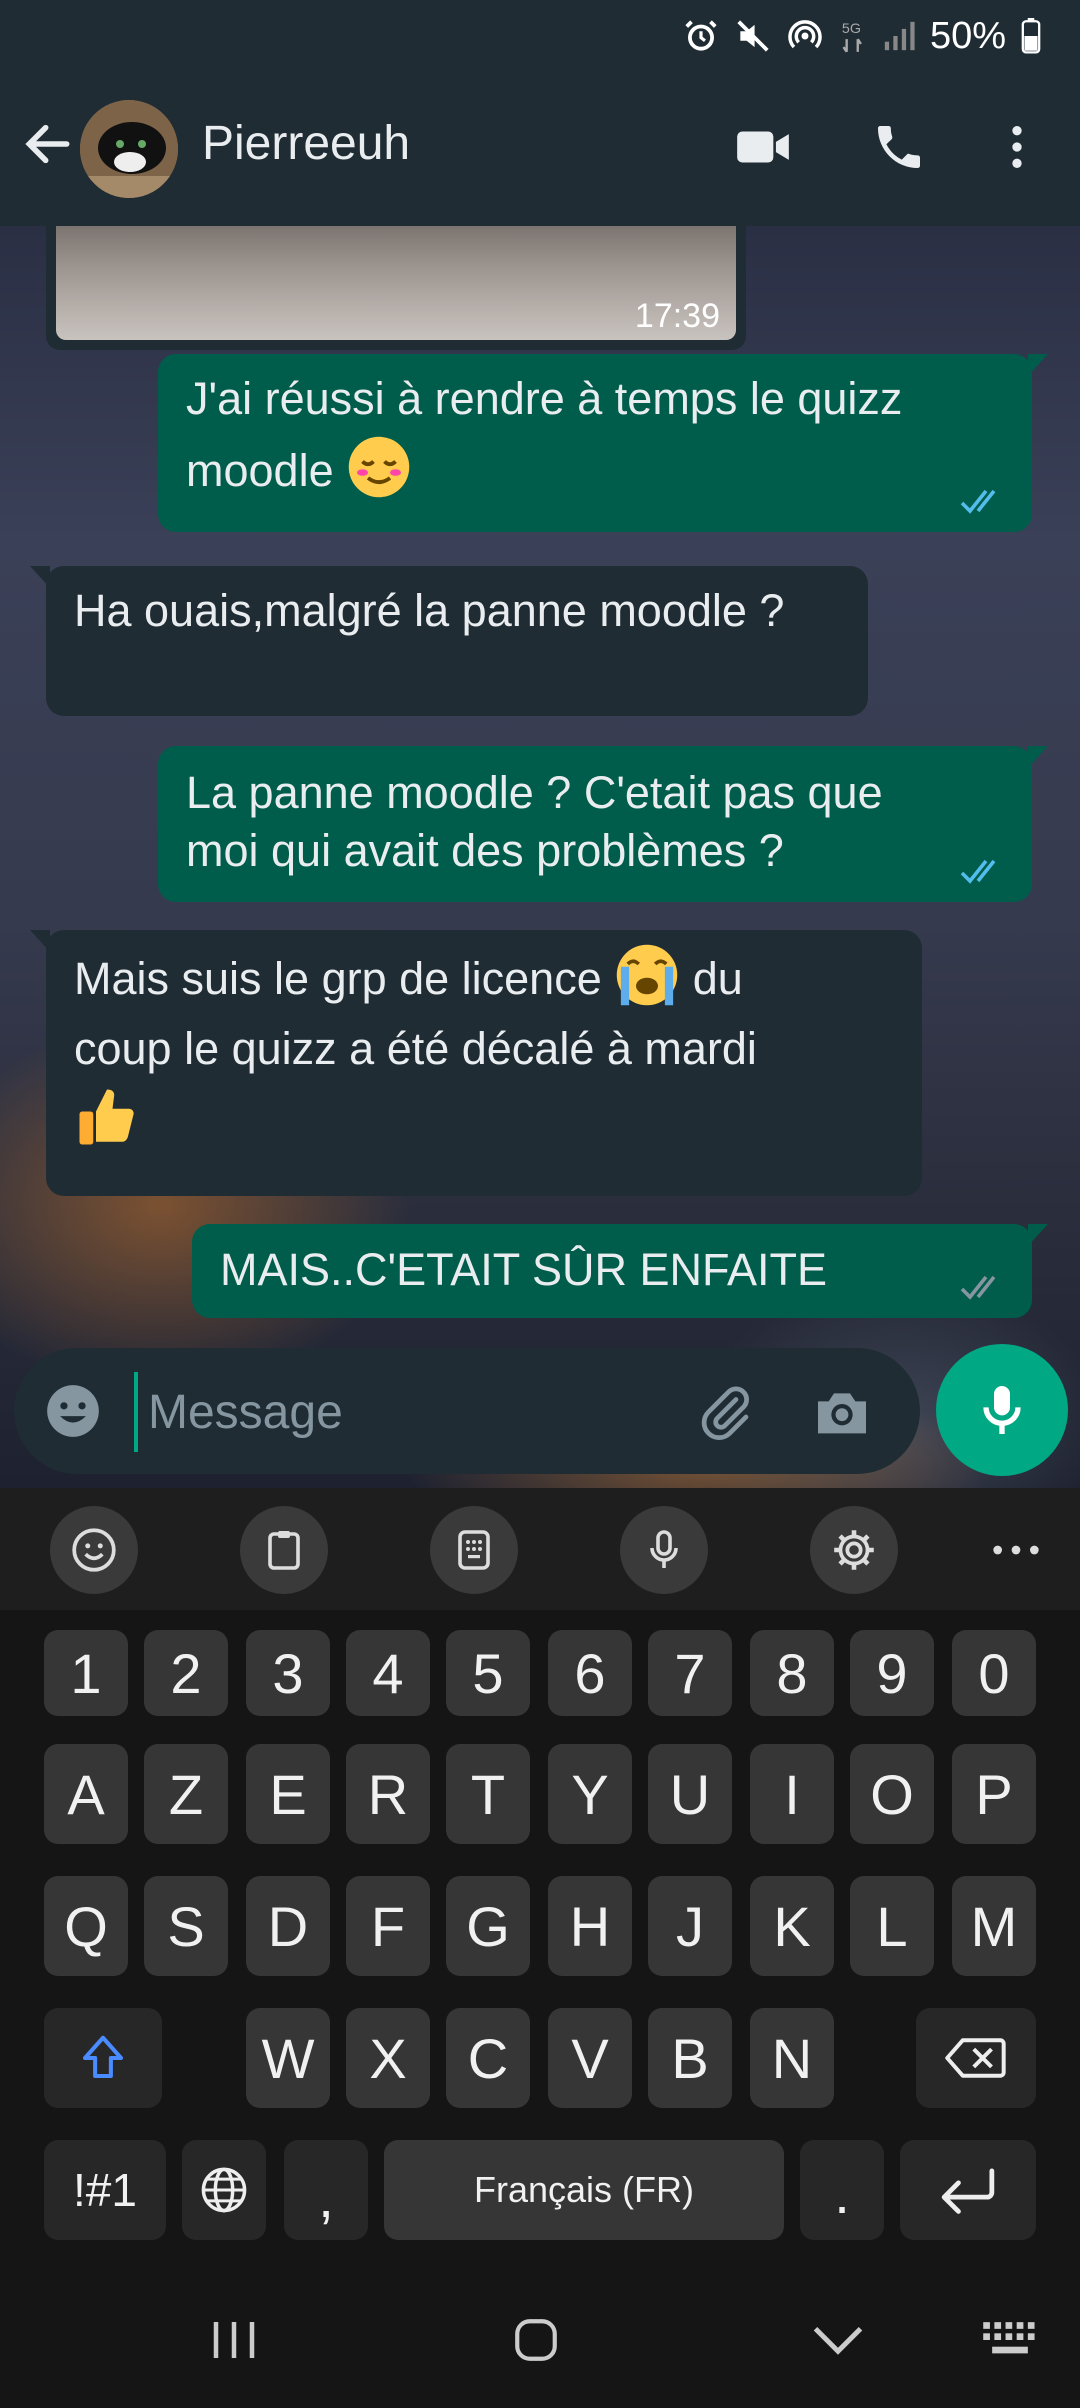  I want to click on language-key, so click(224, 2190).